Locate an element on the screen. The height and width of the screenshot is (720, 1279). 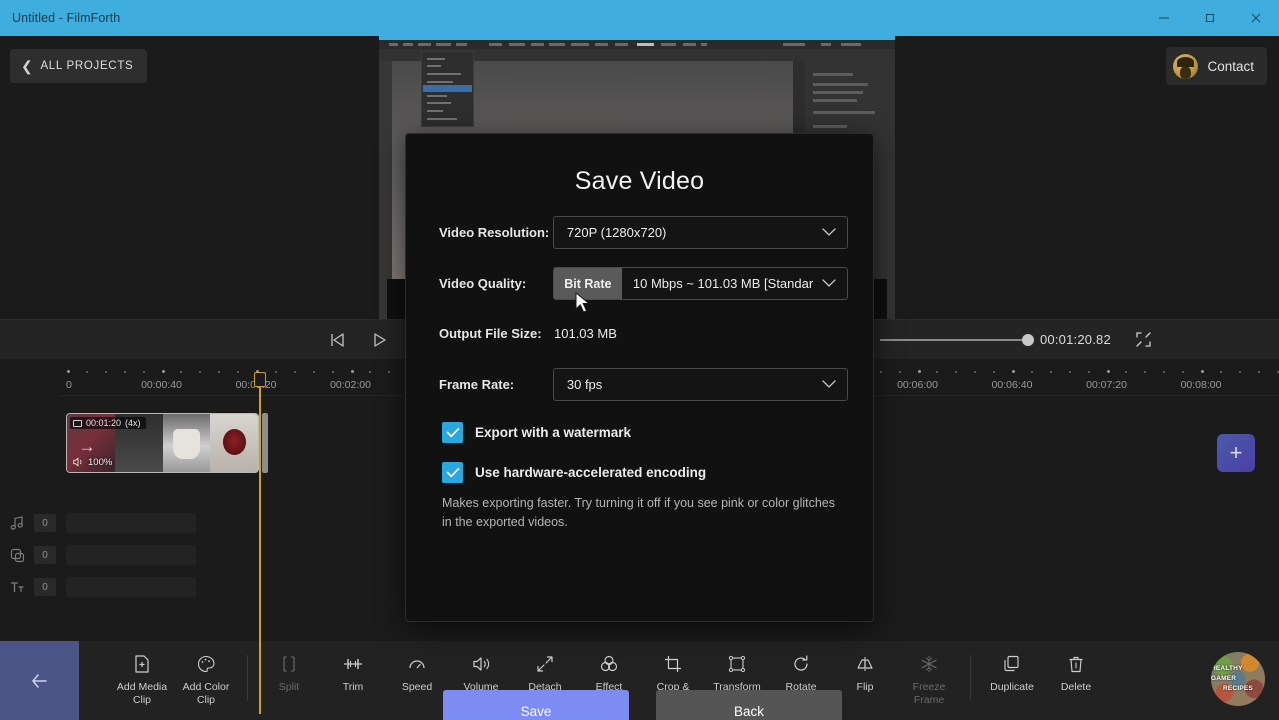
overlay-track-lane is located at coordinates (131, 555).